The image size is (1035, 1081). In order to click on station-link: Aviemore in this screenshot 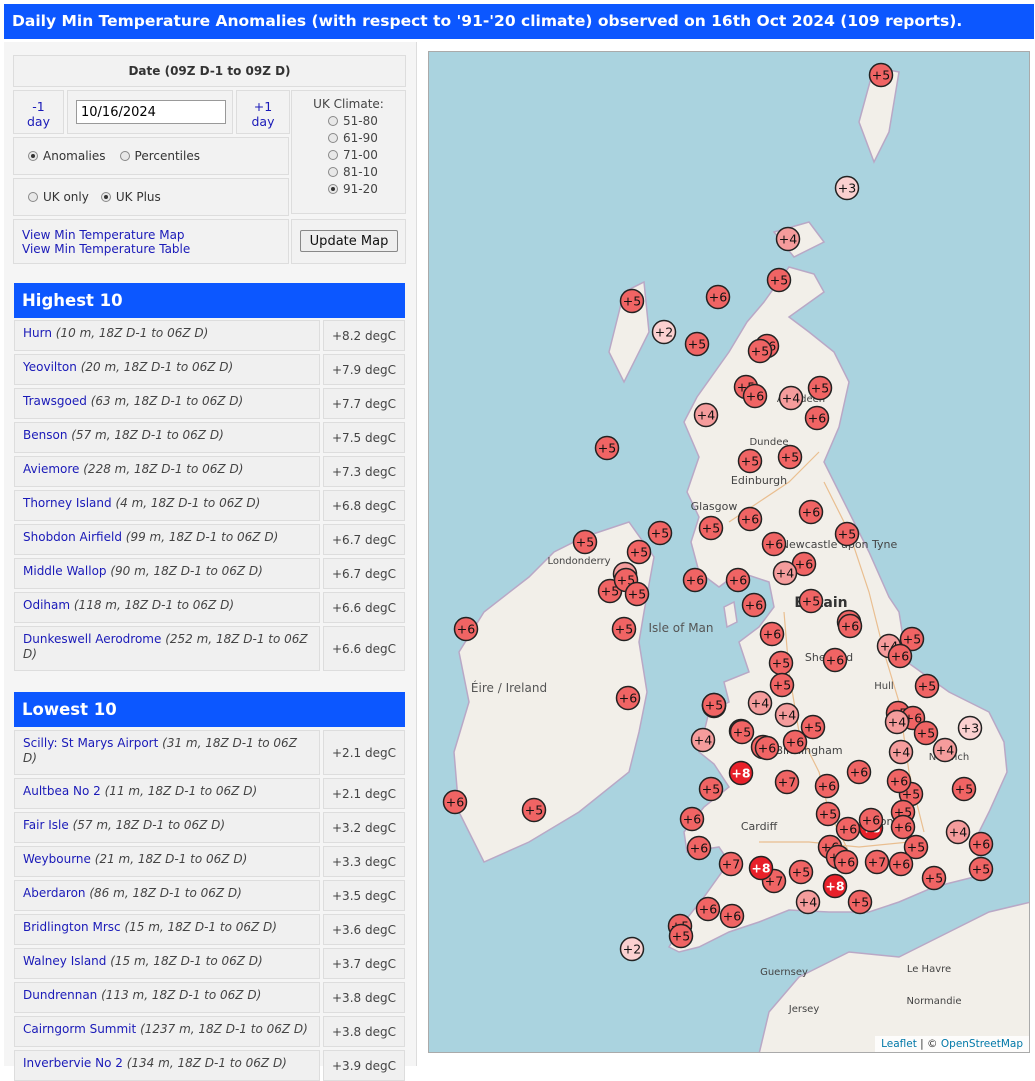, I will do `click(51, 469)`.